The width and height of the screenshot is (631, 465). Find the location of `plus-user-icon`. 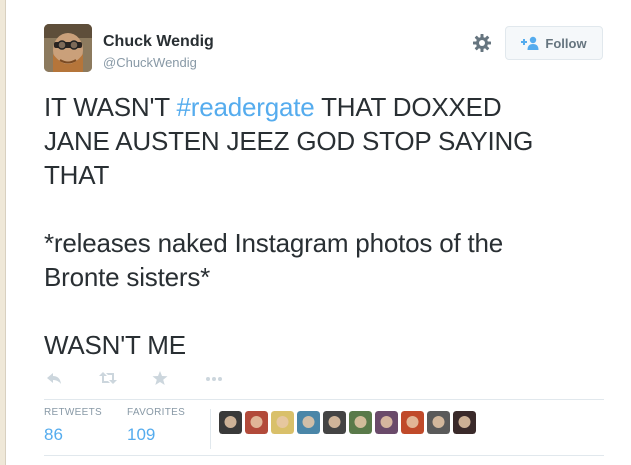

plus-user-icon is located at coordinates (530, 43).